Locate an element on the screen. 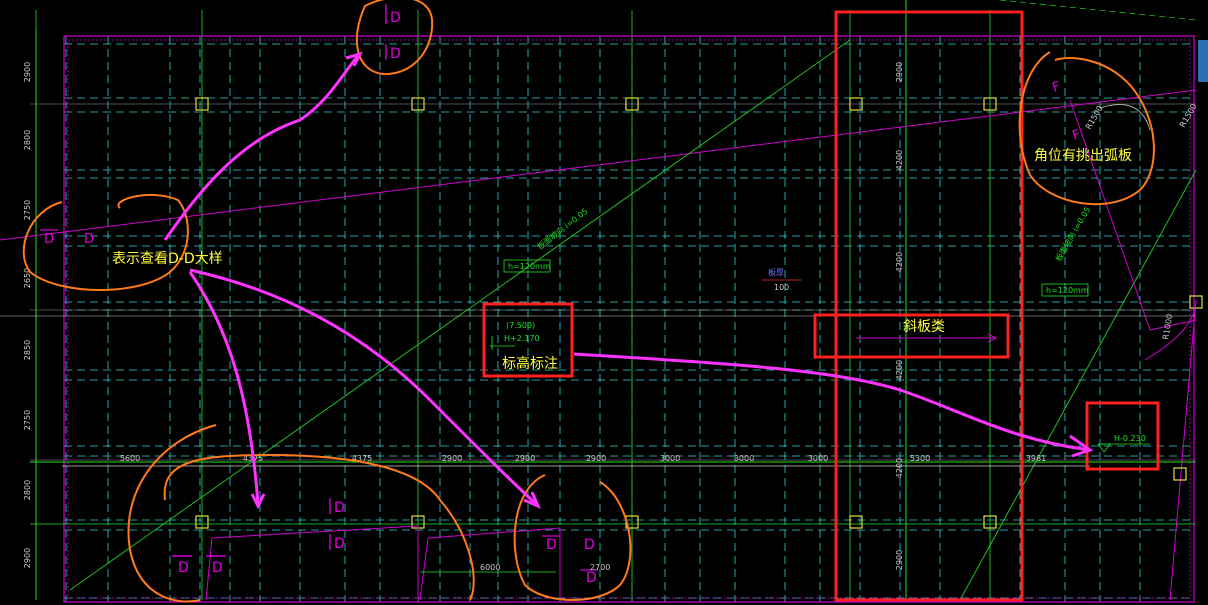 This screenshot has width=1208, height=605. annotation-dd-detail: 表示查看D-D大样 is located at coordinates (167, 259).